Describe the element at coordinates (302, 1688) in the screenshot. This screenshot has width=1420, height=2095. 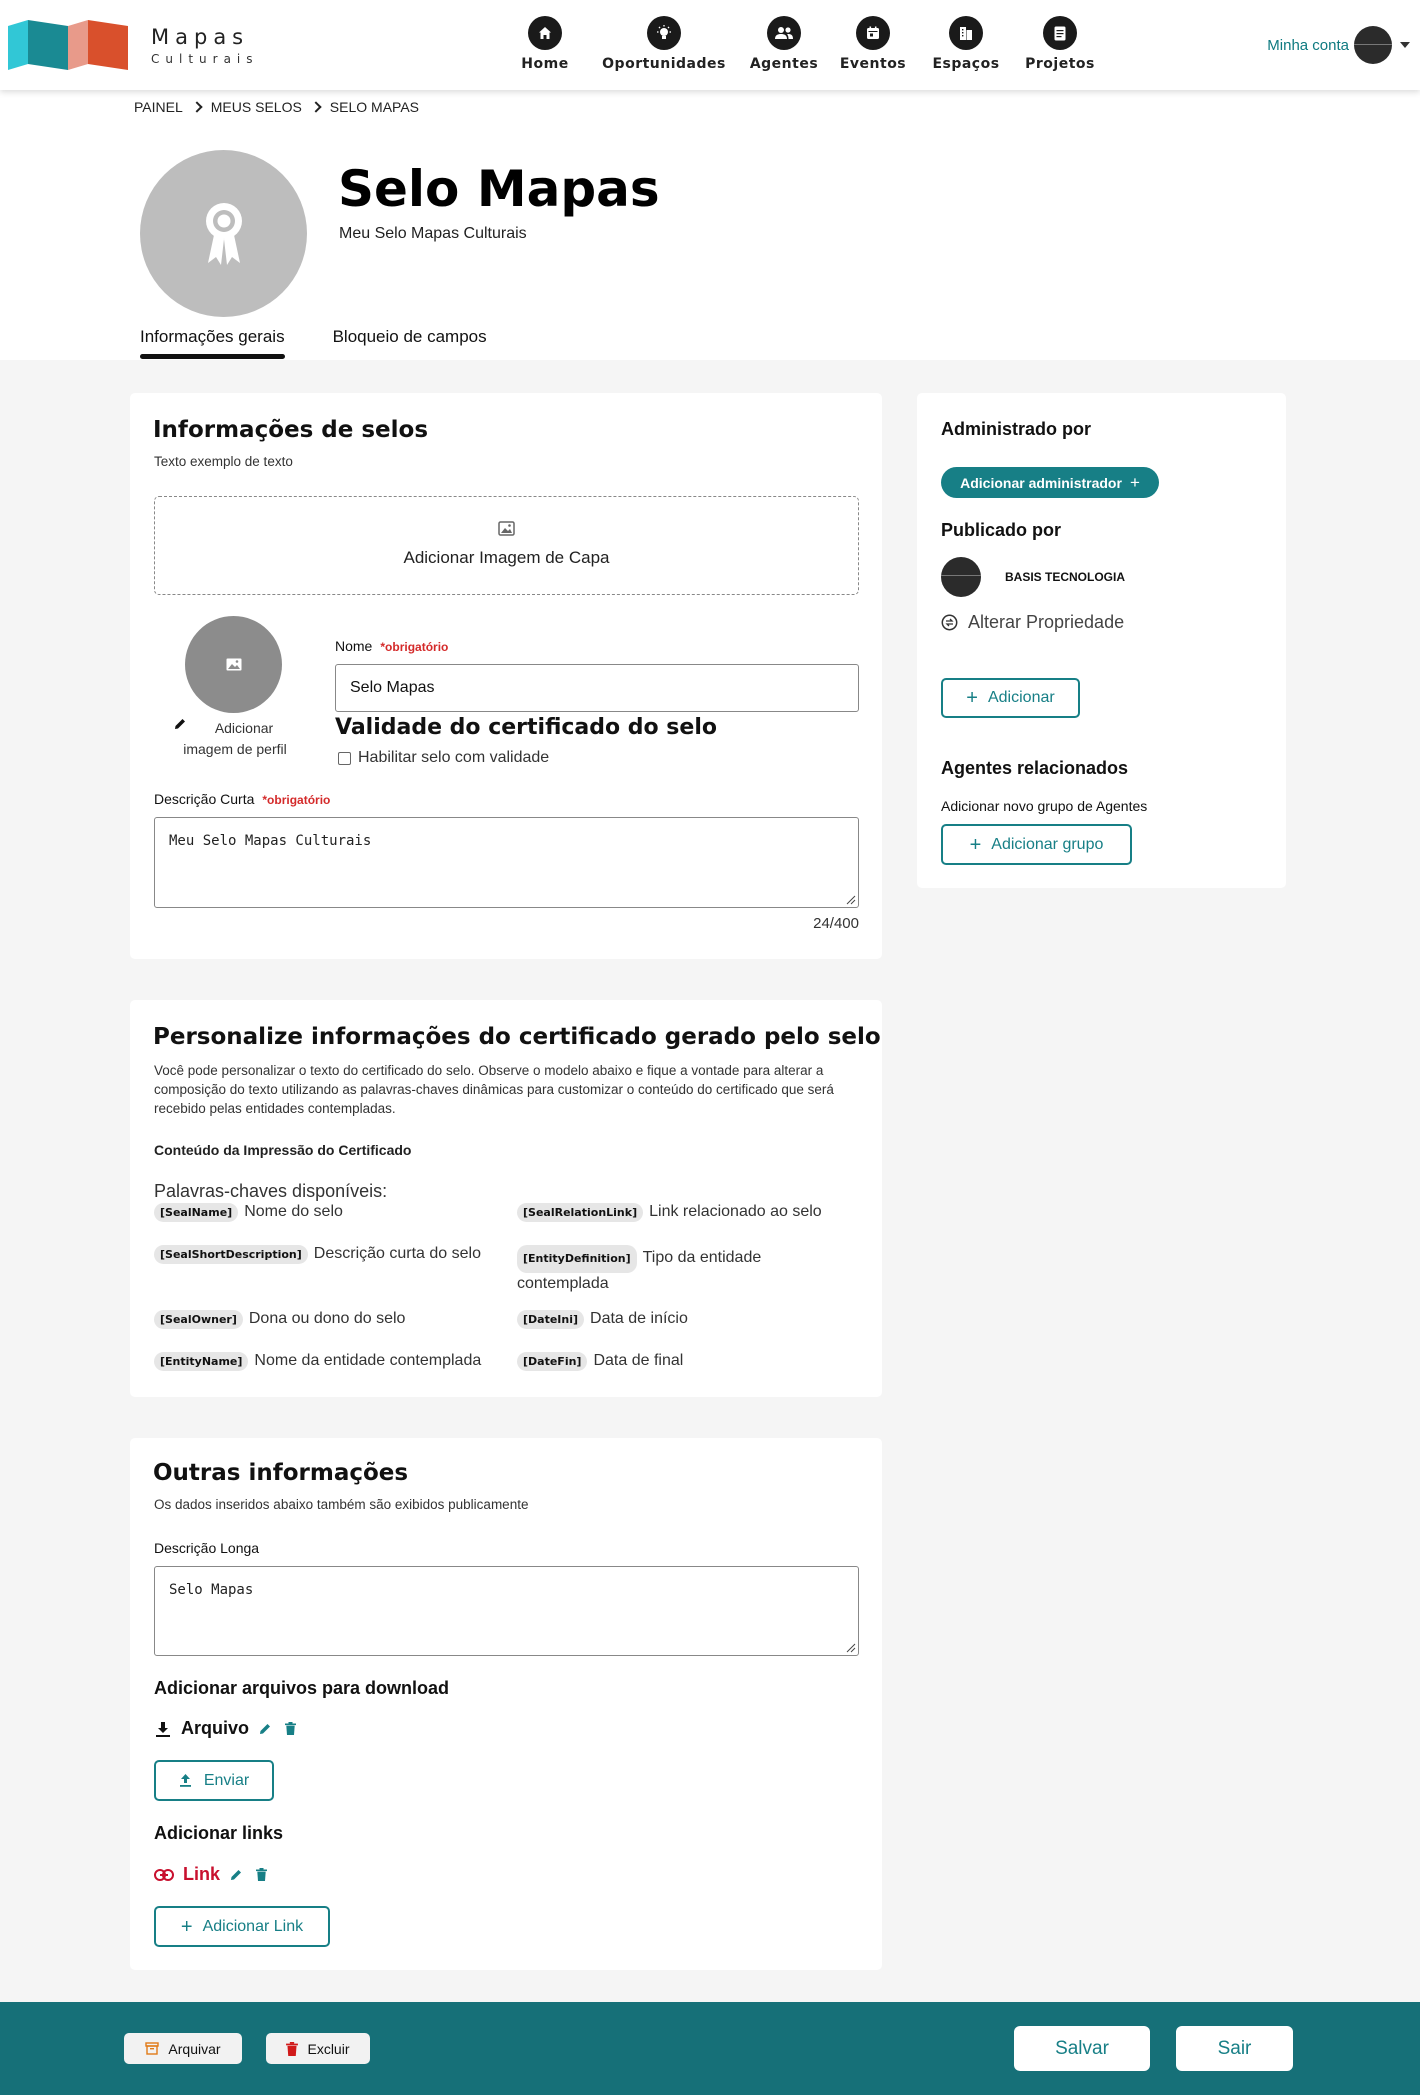
I see `files-title: Adicionar arquivos para download` at that location.